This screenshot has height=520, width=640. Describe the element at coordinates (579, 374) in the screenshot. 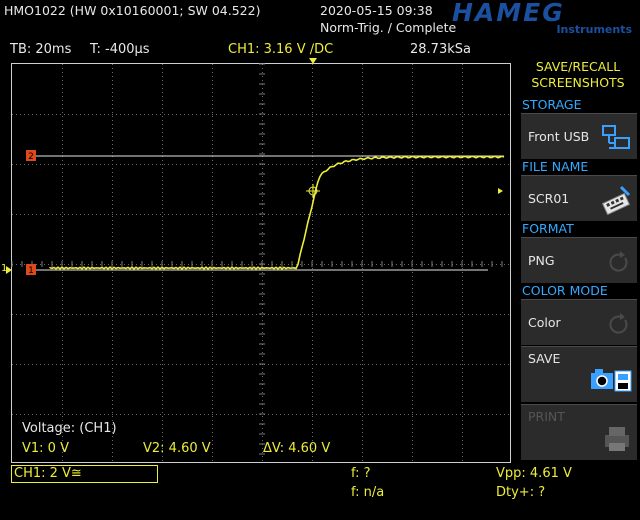

I see `save-button: SAVE` at that location.